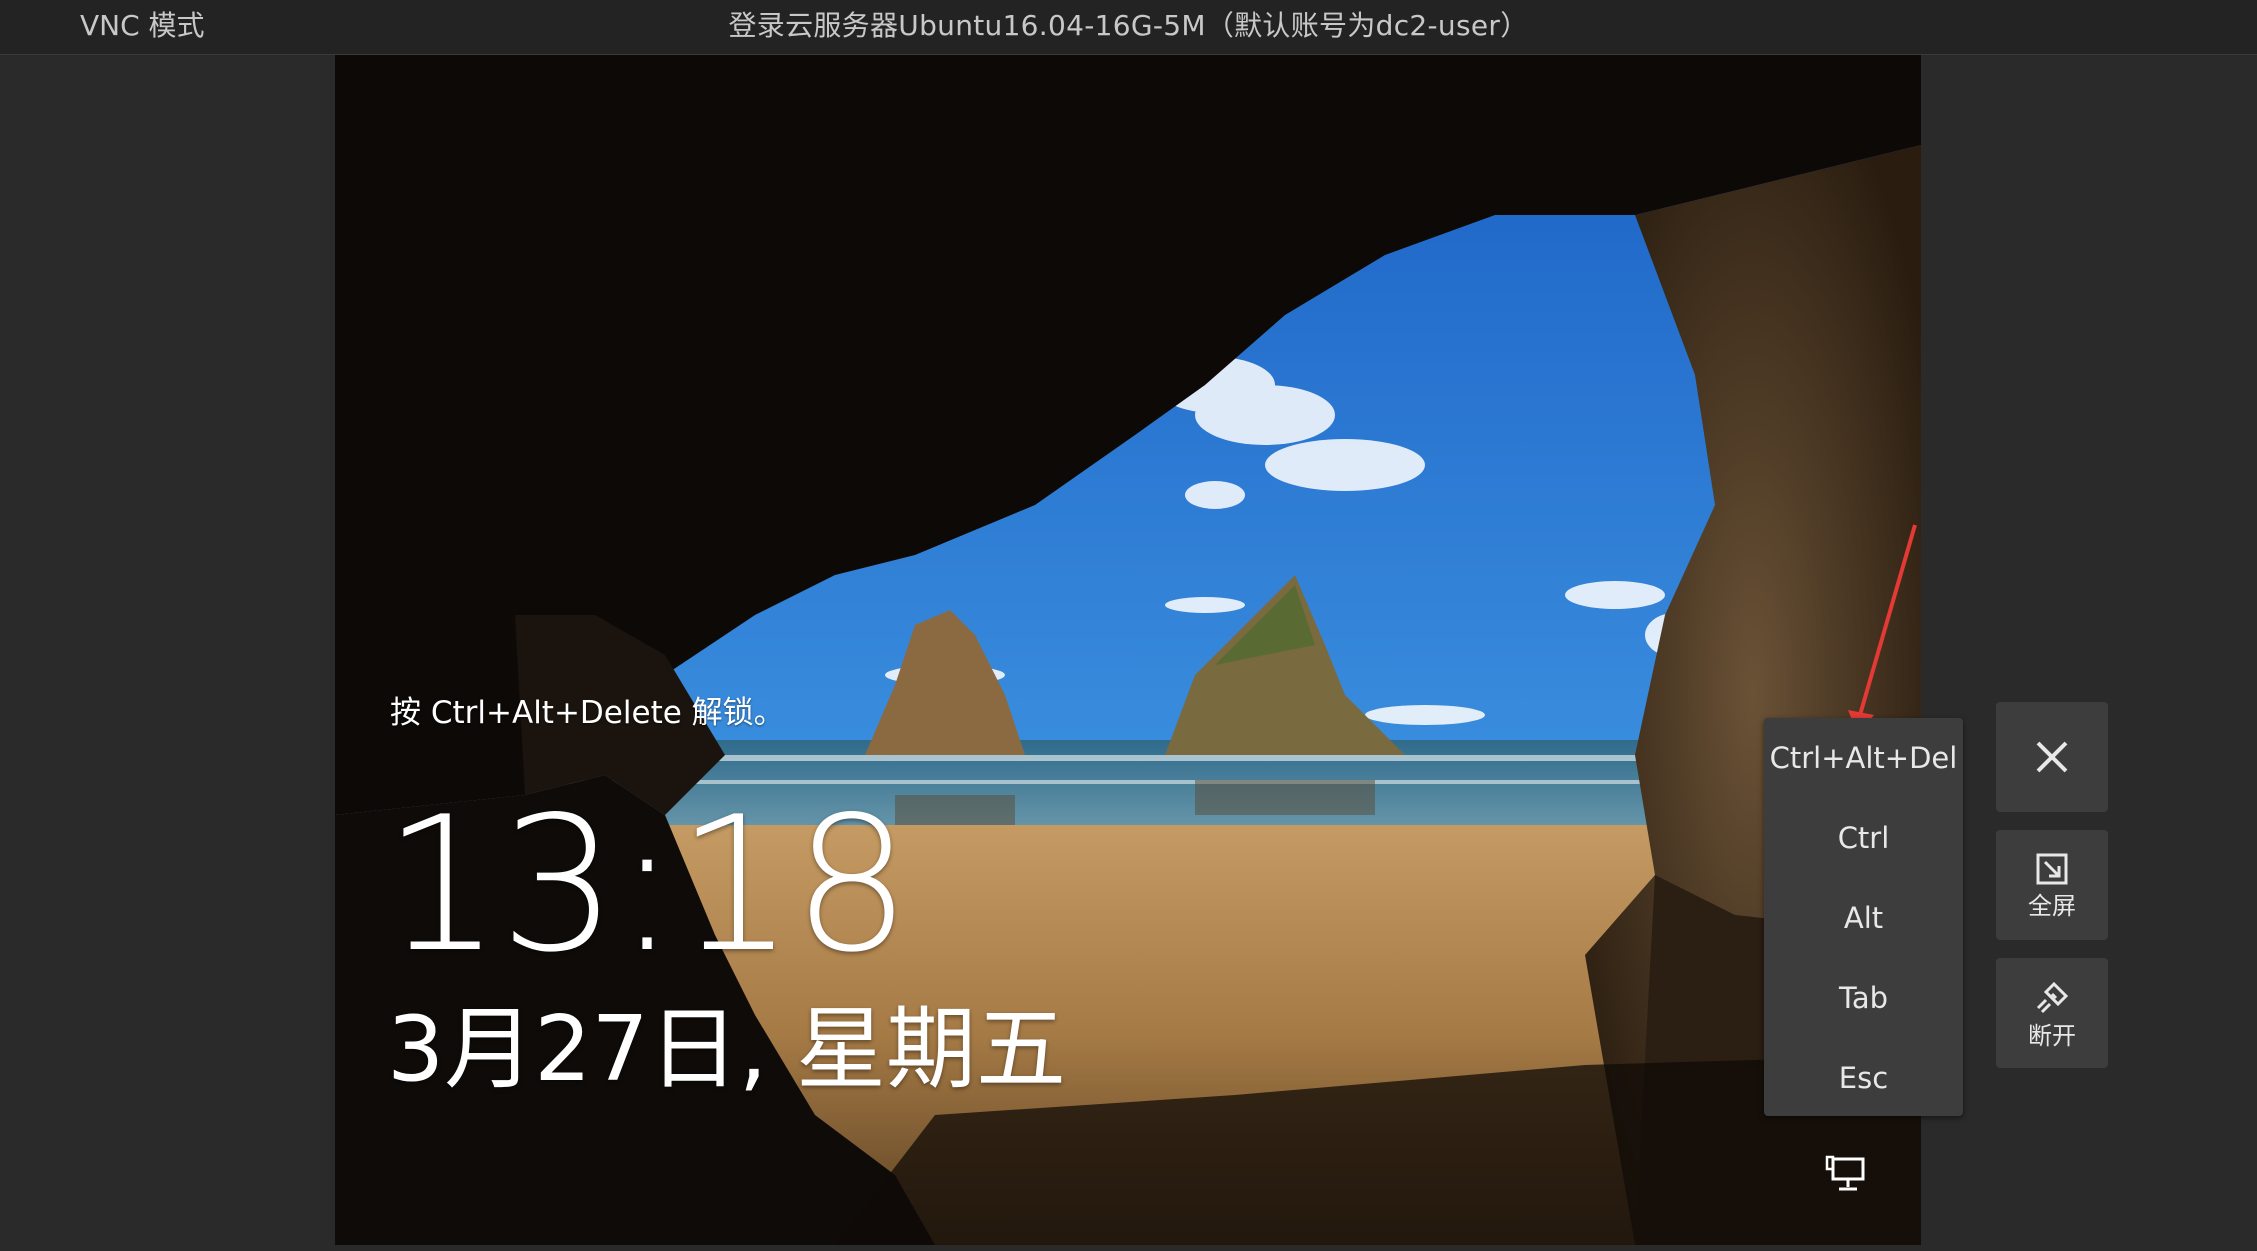  What do you see at coordinates (1863, 1078) in the screenshot?
I see `key-esc: Esc` at bounding box center [1863, 1078].